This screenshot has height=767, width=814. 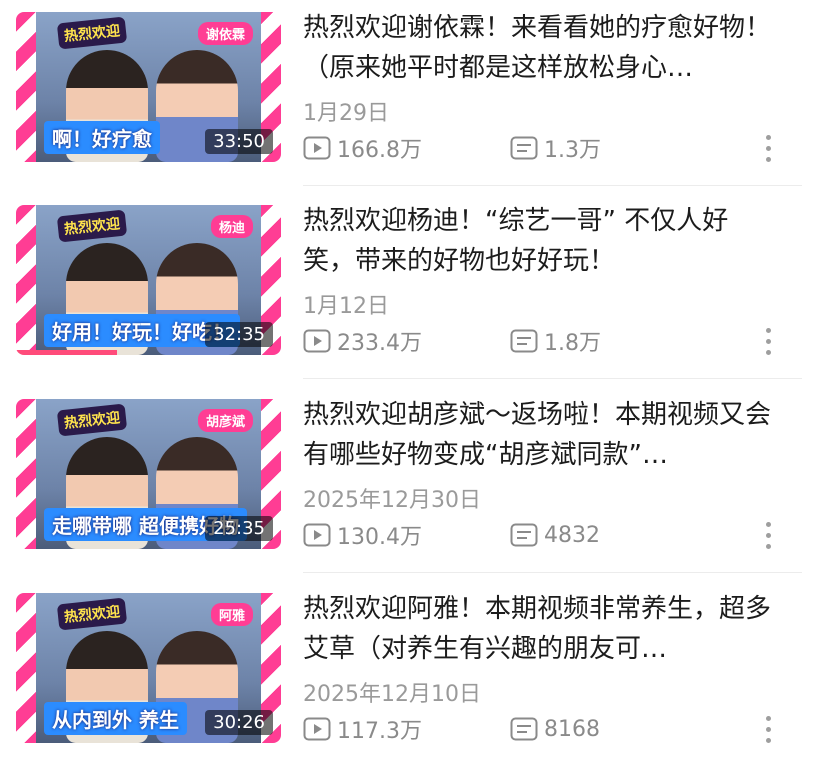 What do you see at coordinates (538, 241) in the screenshot?
I see `video-title: 热烈欢迎杨迪！“综艺一哥” 不仅人好笑，带来的好物也好好玩！` at bounding box center [538, 241].